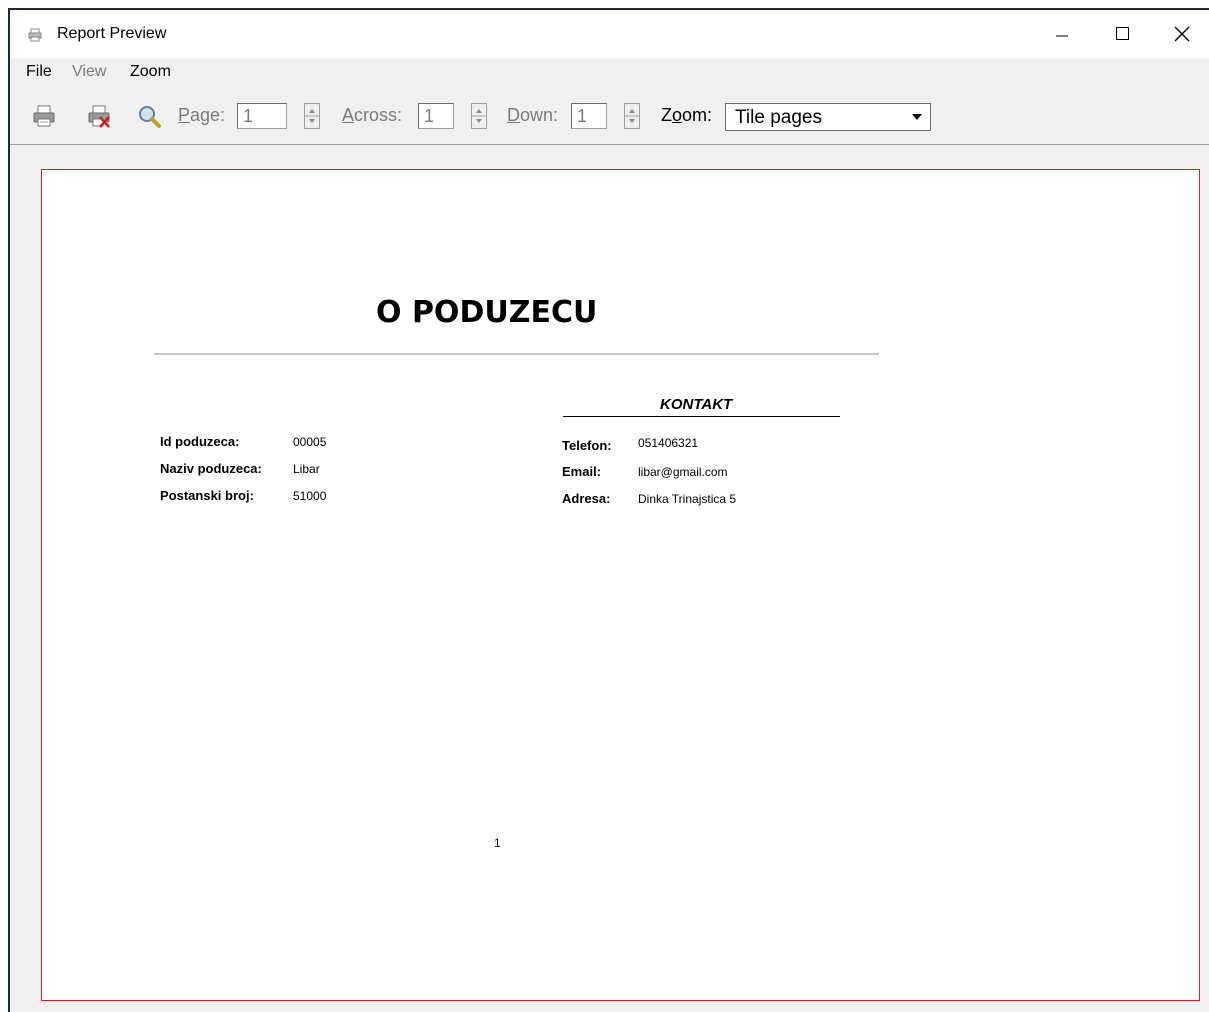 The image size is (1209, 1012). What do you see at coordinates (262, 116) in the screenshot?
I see `page-input: 1` at bounding box center [262, 116].